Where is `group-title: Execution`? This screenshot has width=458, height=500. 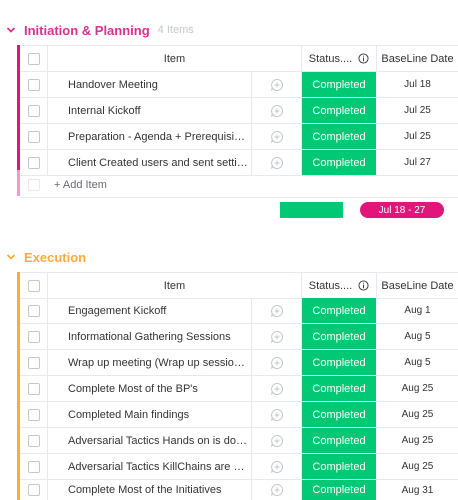 group-title: Execution is located at coordinates (55, 257).